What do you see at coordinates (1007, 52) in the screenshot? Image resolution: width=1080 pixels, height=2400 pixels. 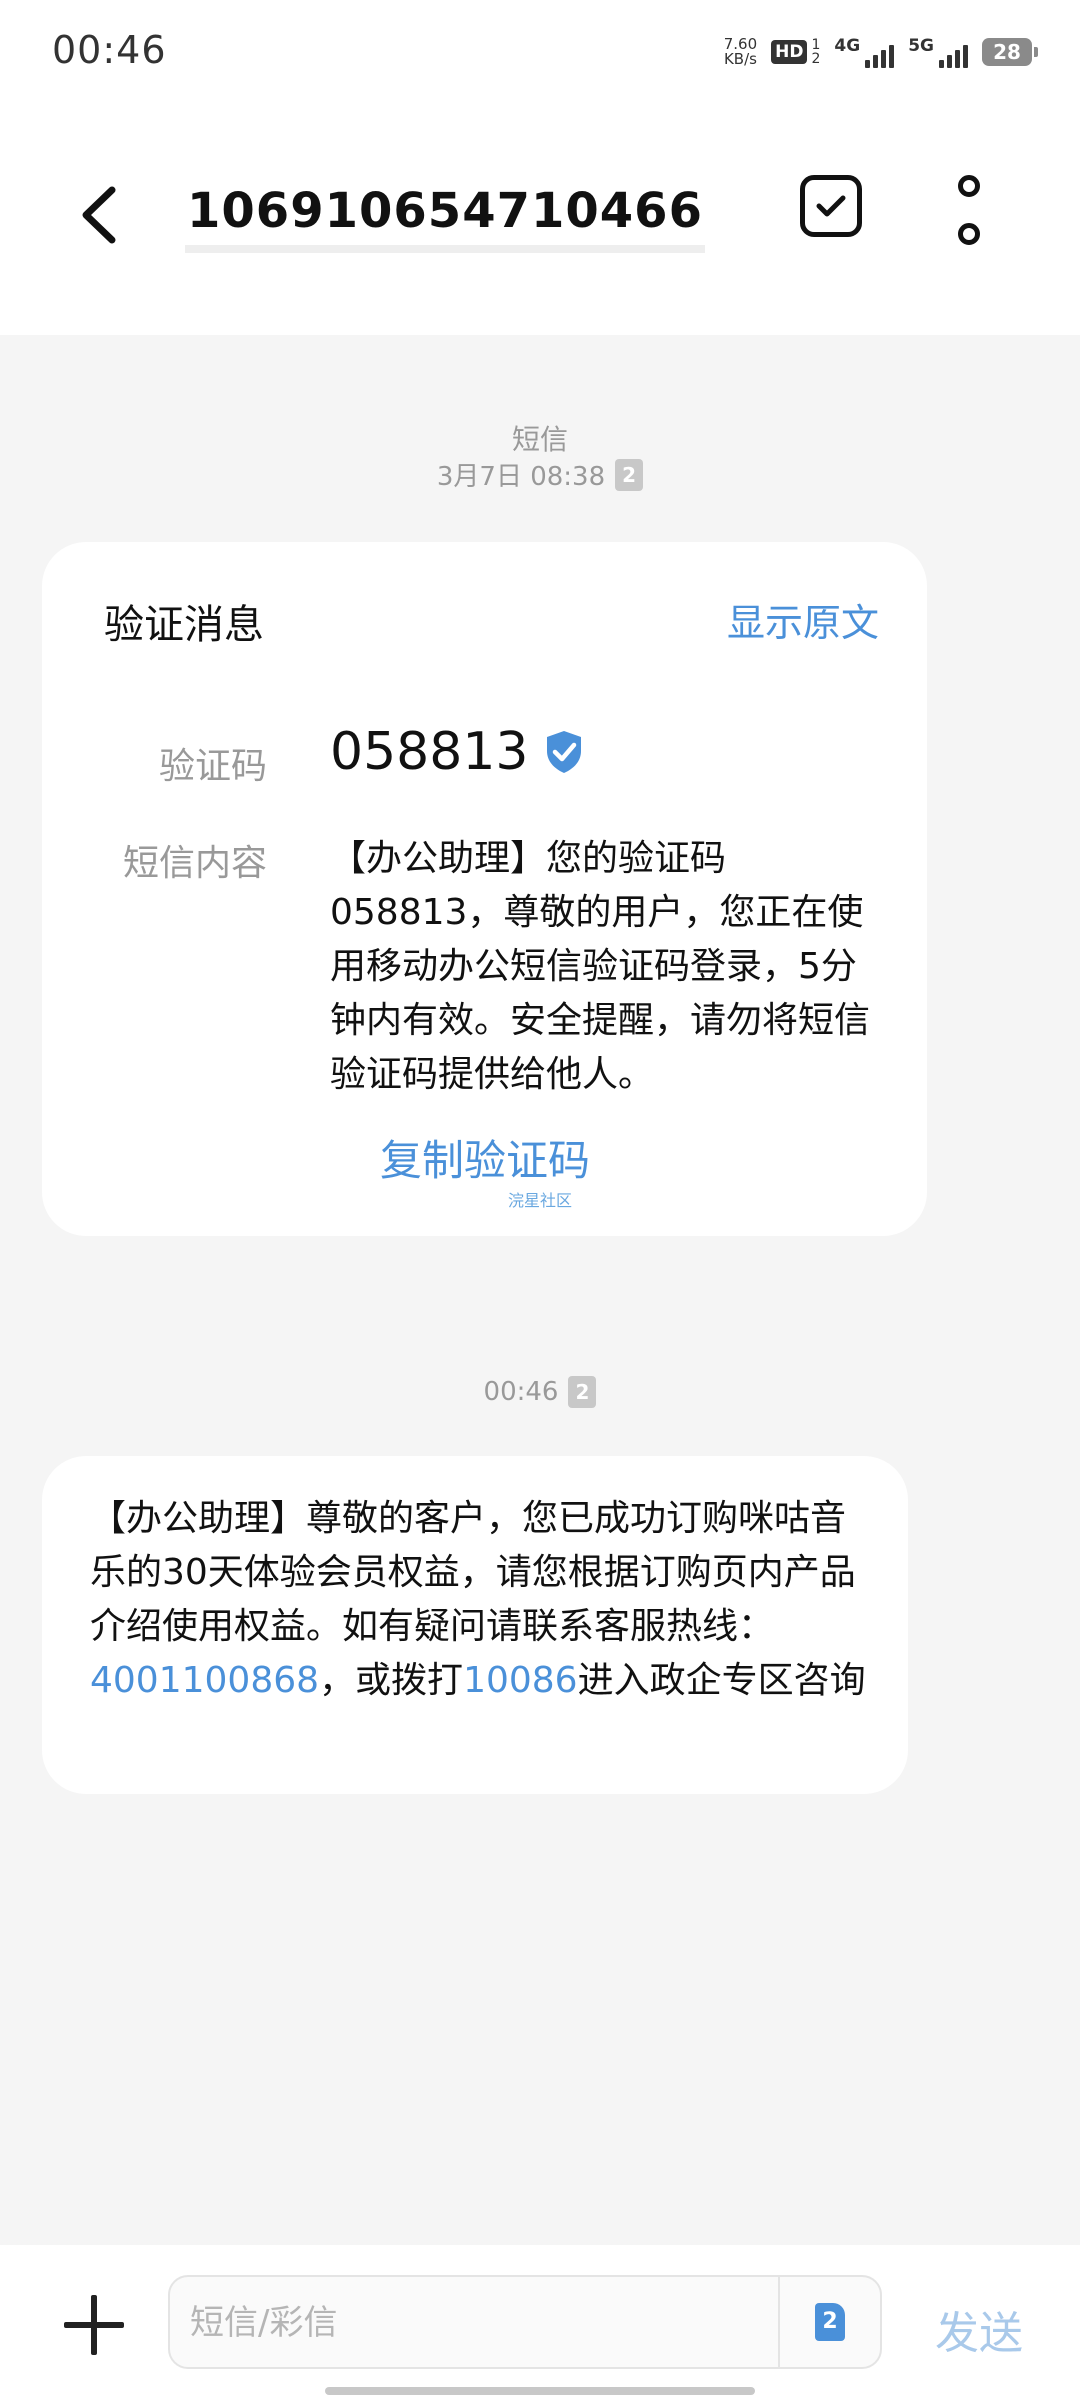 I see `battery-level: 28` at bounding box center [1007, 52].